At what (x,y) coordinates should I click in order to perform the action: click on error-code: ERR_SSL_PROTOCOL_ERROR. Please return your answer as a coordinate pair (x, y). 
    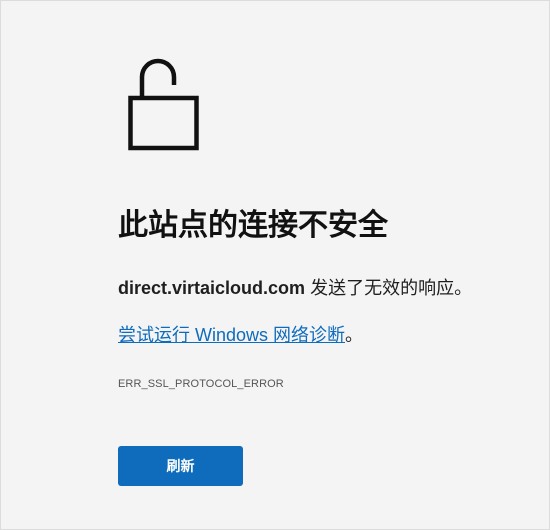
    Looking at the image, I should click on (201, 384).